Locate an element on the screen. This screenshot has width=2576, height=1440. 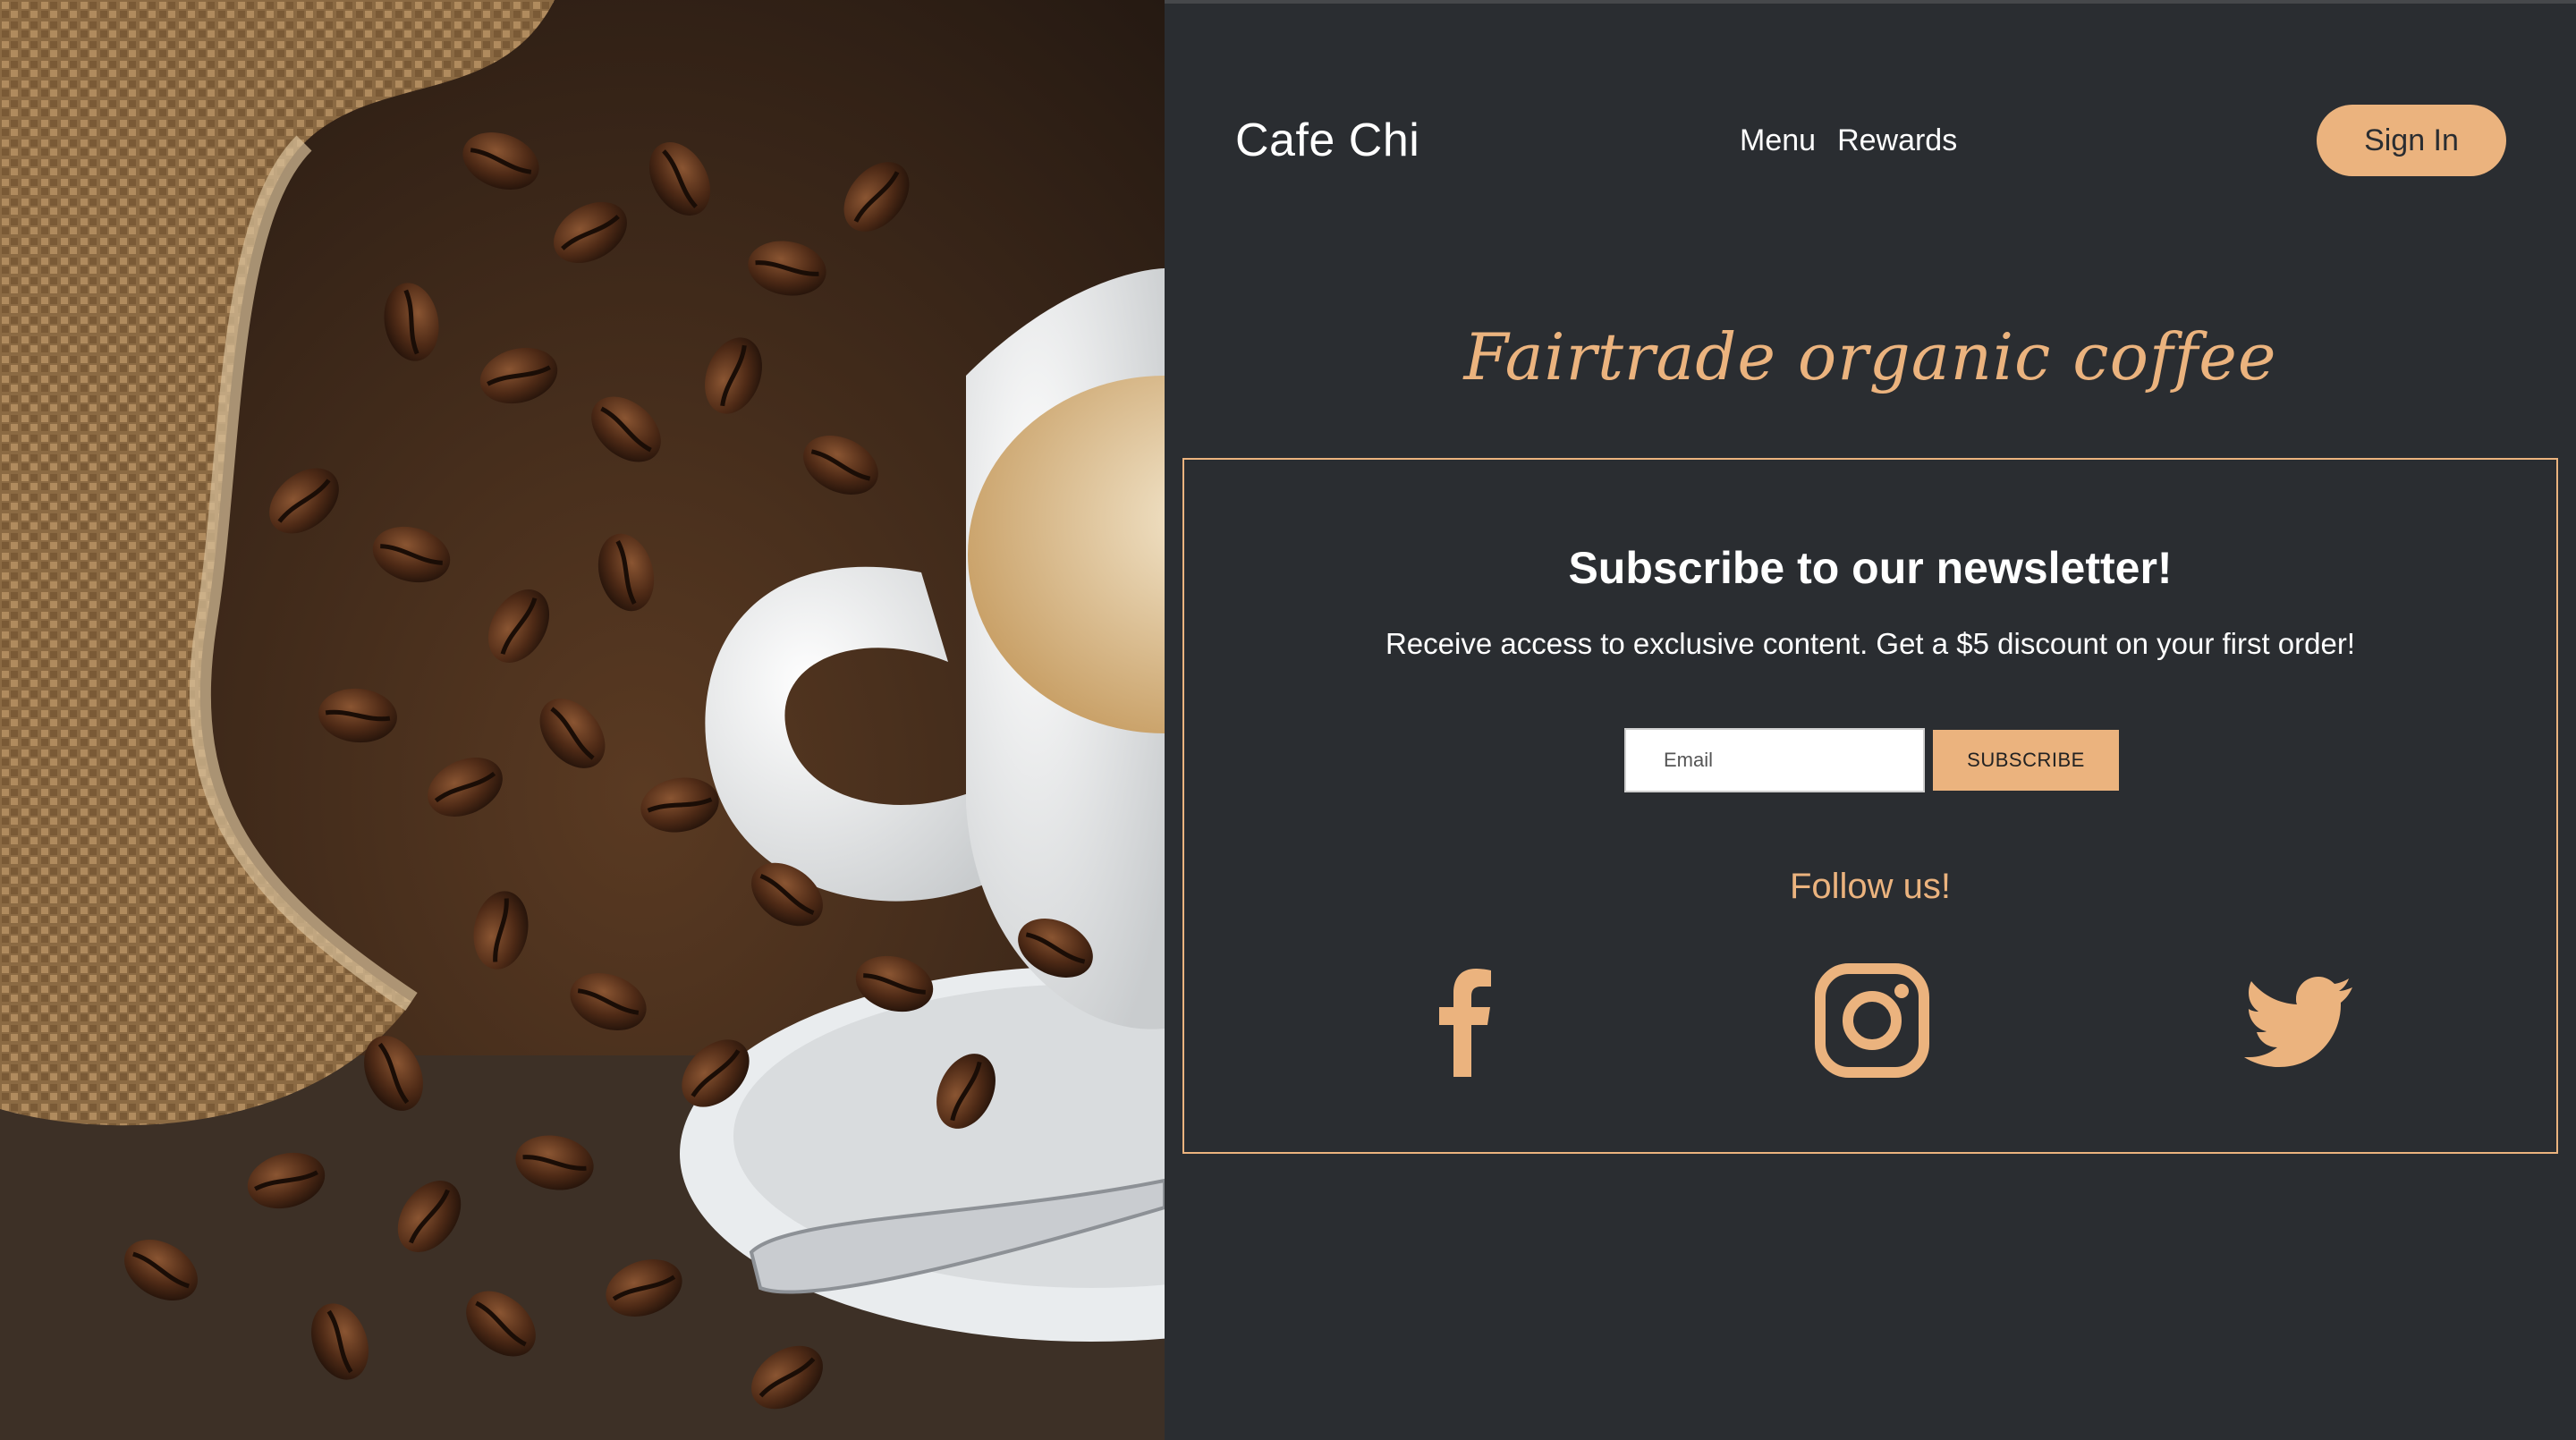
tagline: Fairtrade organic coffee is located at coordinates (1870, 356).